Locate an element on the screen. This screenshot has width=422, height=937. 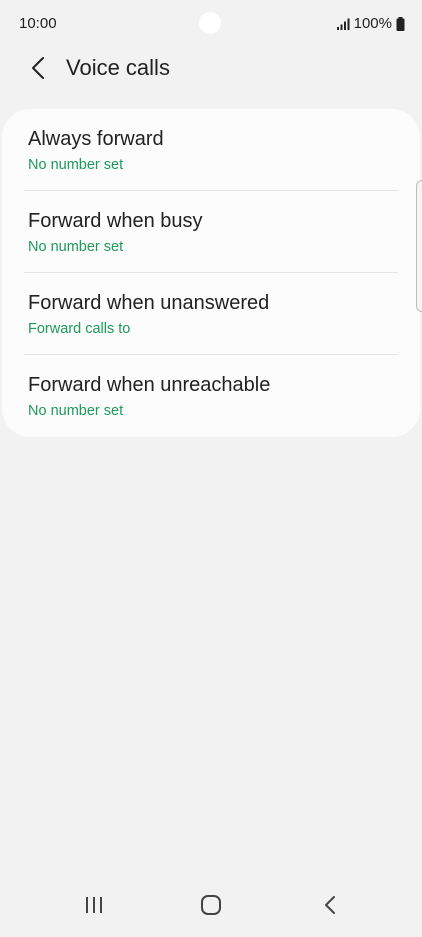
item-status: Forward calls to is located at coordinates (79, 329).